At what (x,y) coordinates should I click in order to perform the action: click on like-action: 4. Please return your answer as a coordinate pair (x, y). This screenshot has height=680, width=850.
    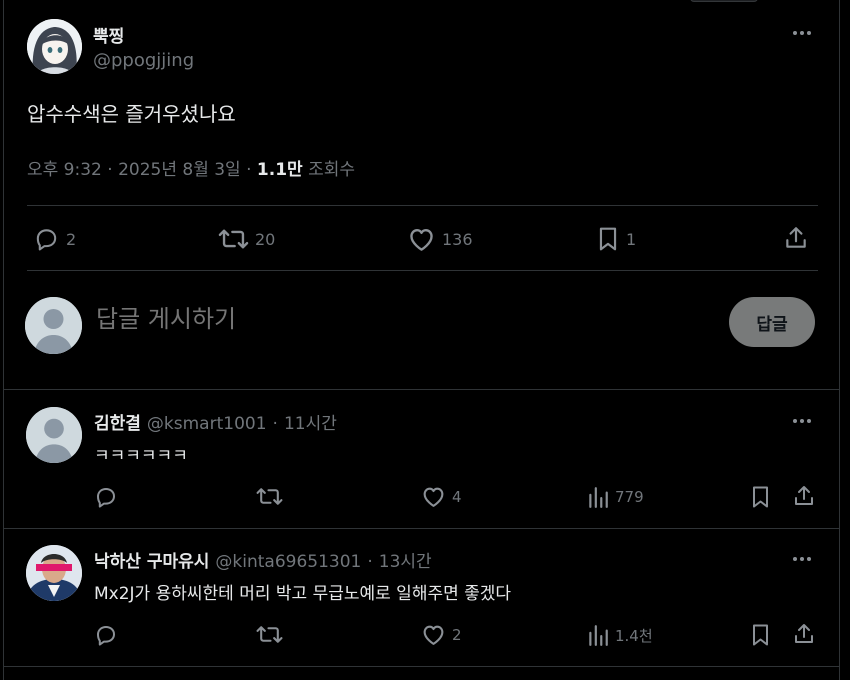
    Looking at the image, I should click on (441, 496).